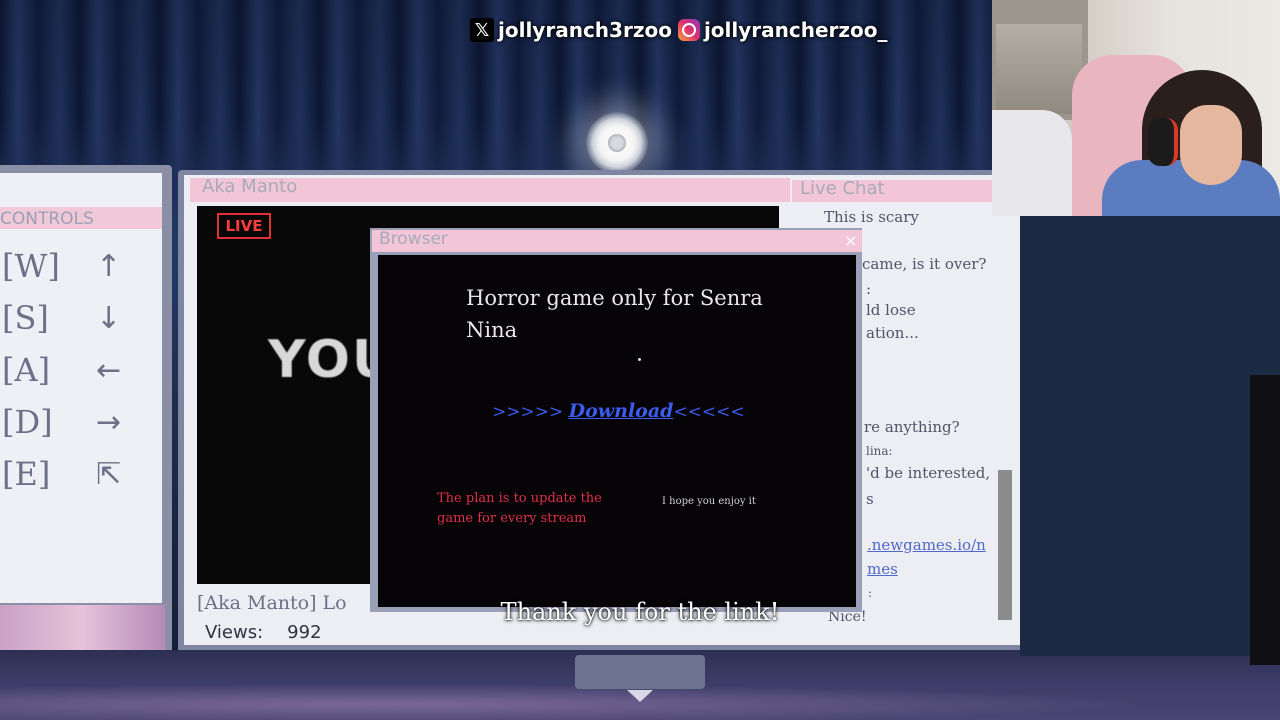 This screenshot has width=1280, height=720. What do you see at coordinates (928, 473) in the screenshot?
I see `chat-message: 'd be interested,` at bounding box center [928, 473].